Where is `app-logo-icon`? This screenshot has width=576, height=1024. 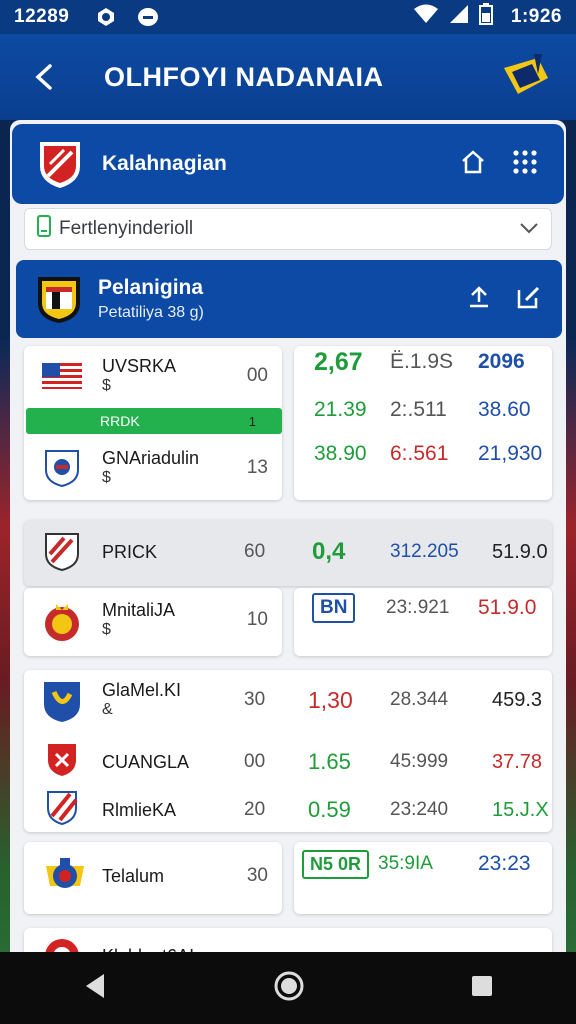
app-logo-icon is located at coordinates (526, 76).